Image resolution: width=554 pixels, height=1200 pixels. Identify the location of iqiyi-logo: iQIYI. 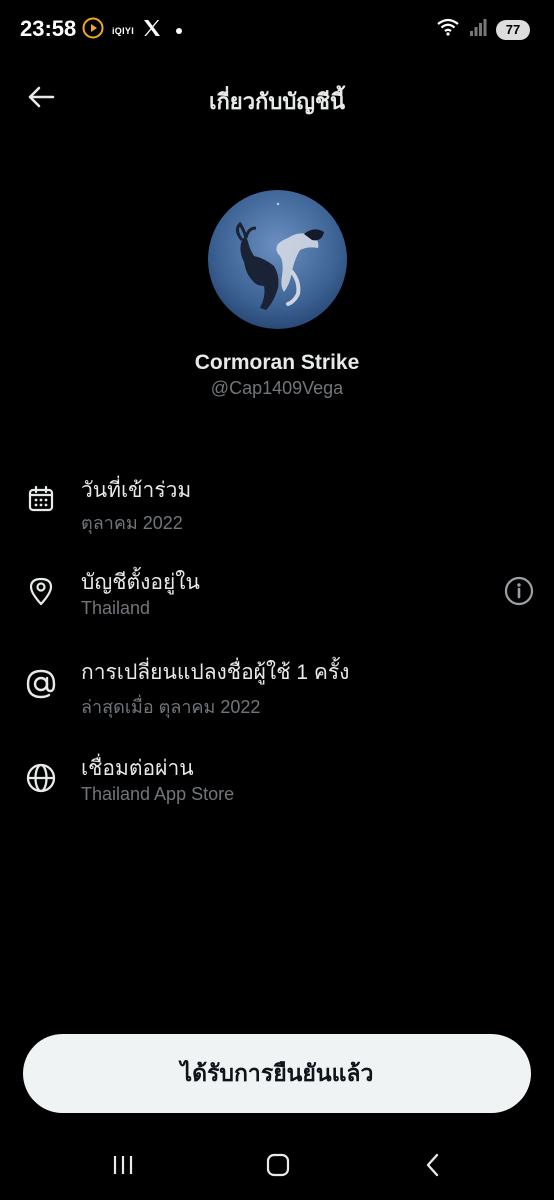
(123, 30).